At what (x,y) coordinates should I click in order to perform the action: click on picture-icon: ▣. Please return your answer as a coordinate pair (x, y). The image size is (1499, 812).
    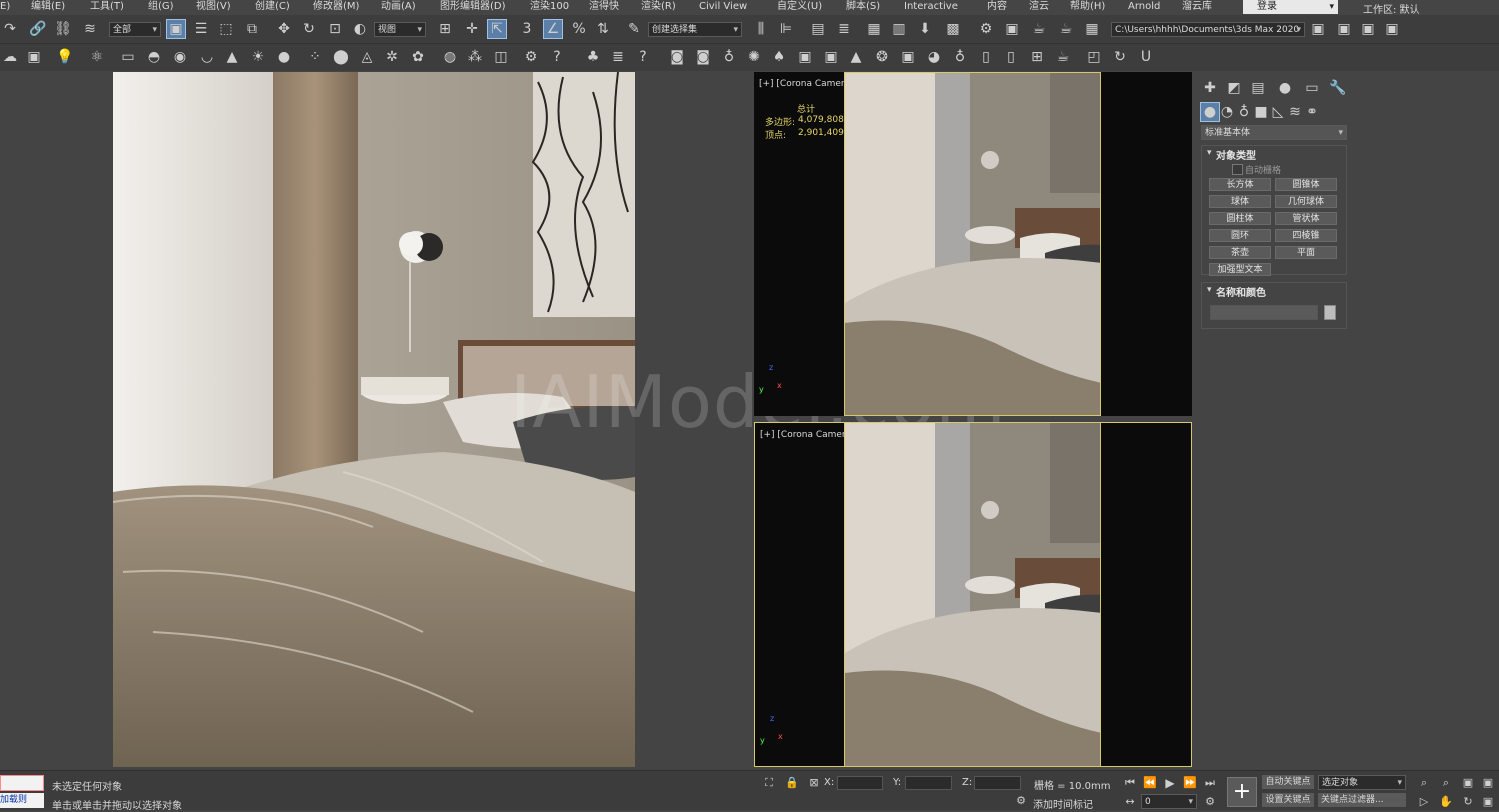
    Looking at the image, I should click on (908, 57).